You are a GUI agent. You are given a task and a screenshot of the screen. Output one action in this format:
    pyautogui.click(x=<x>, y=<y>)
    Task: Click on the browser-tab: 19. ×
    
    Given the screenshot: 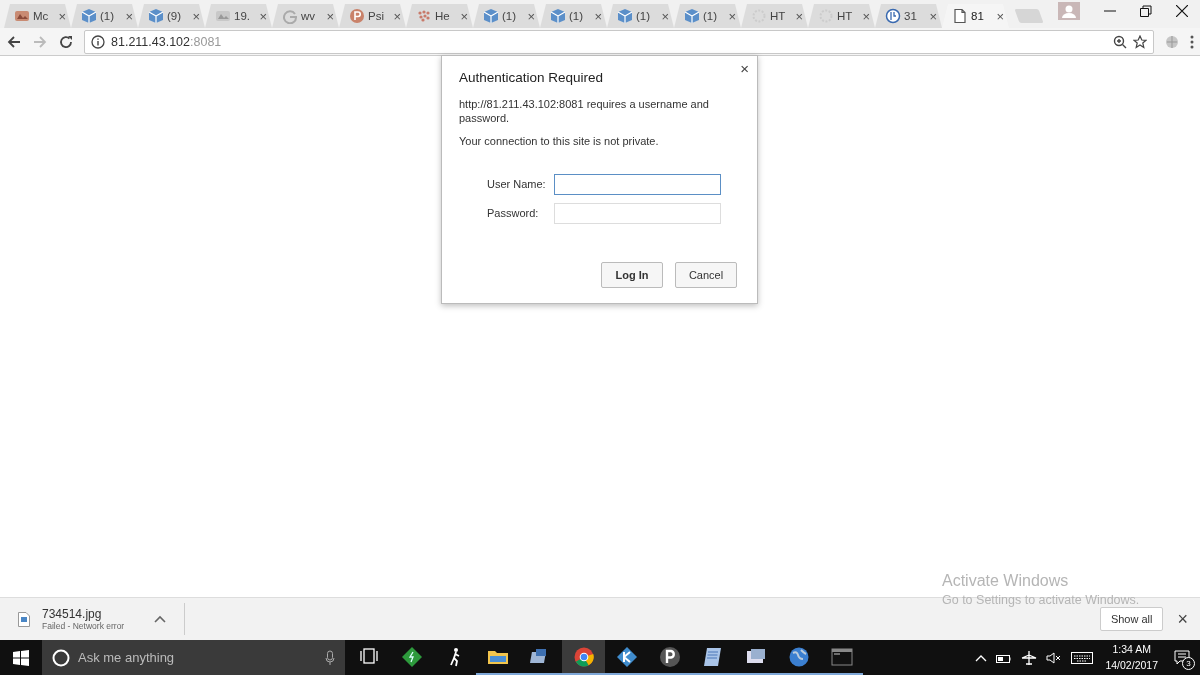 What is the action you would take?
    pyautogui.click(x=238, y=16)
    